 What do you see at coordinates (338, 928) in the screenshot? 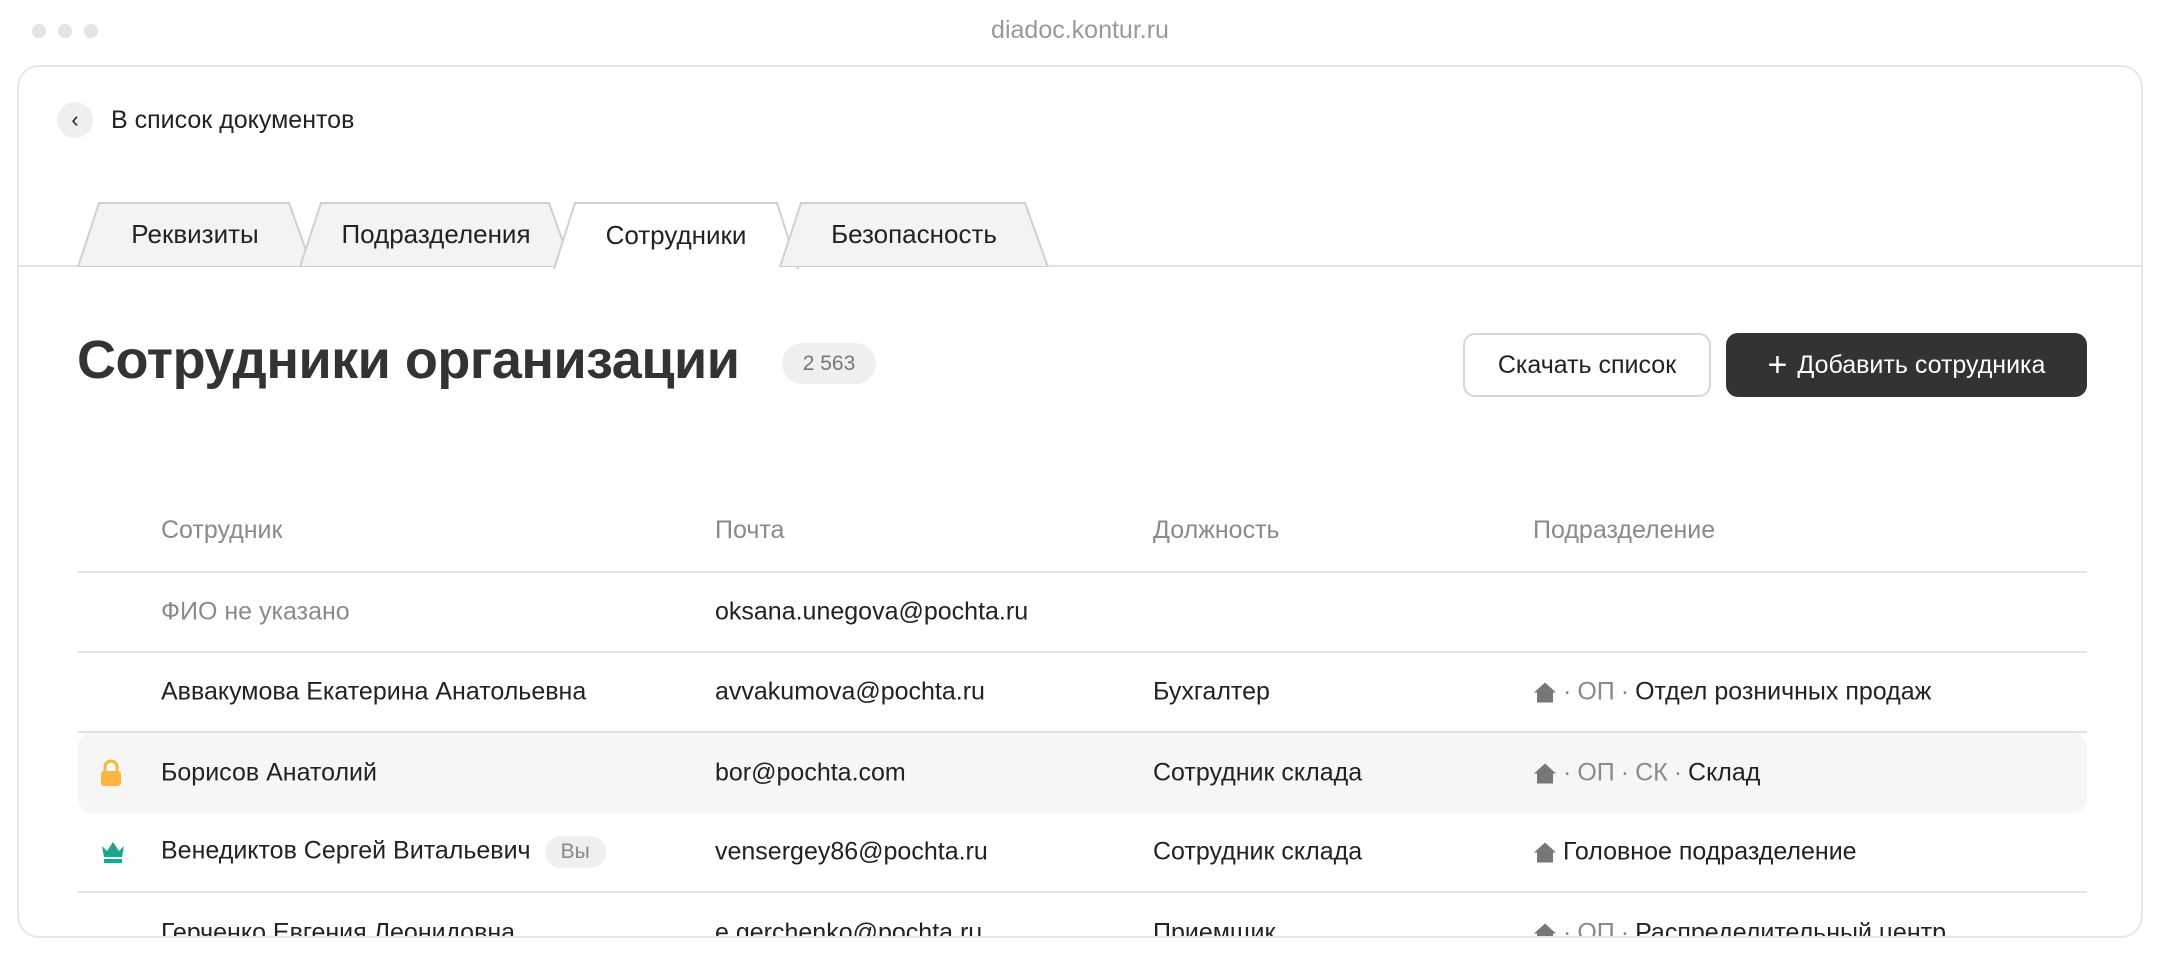
I see `employee-name: Герченко Евгения Леонидовна` at bounding box center [338, 928].